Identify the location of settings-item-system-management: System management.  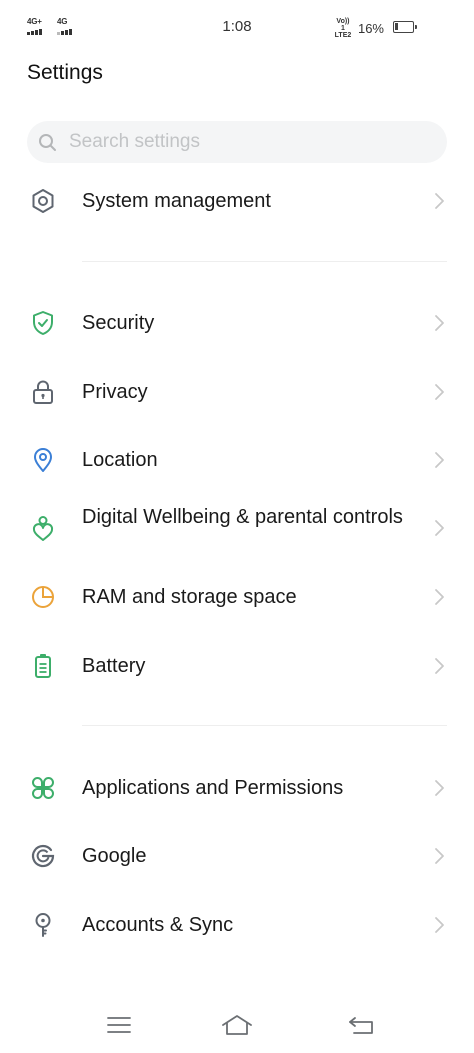
(237, 201).